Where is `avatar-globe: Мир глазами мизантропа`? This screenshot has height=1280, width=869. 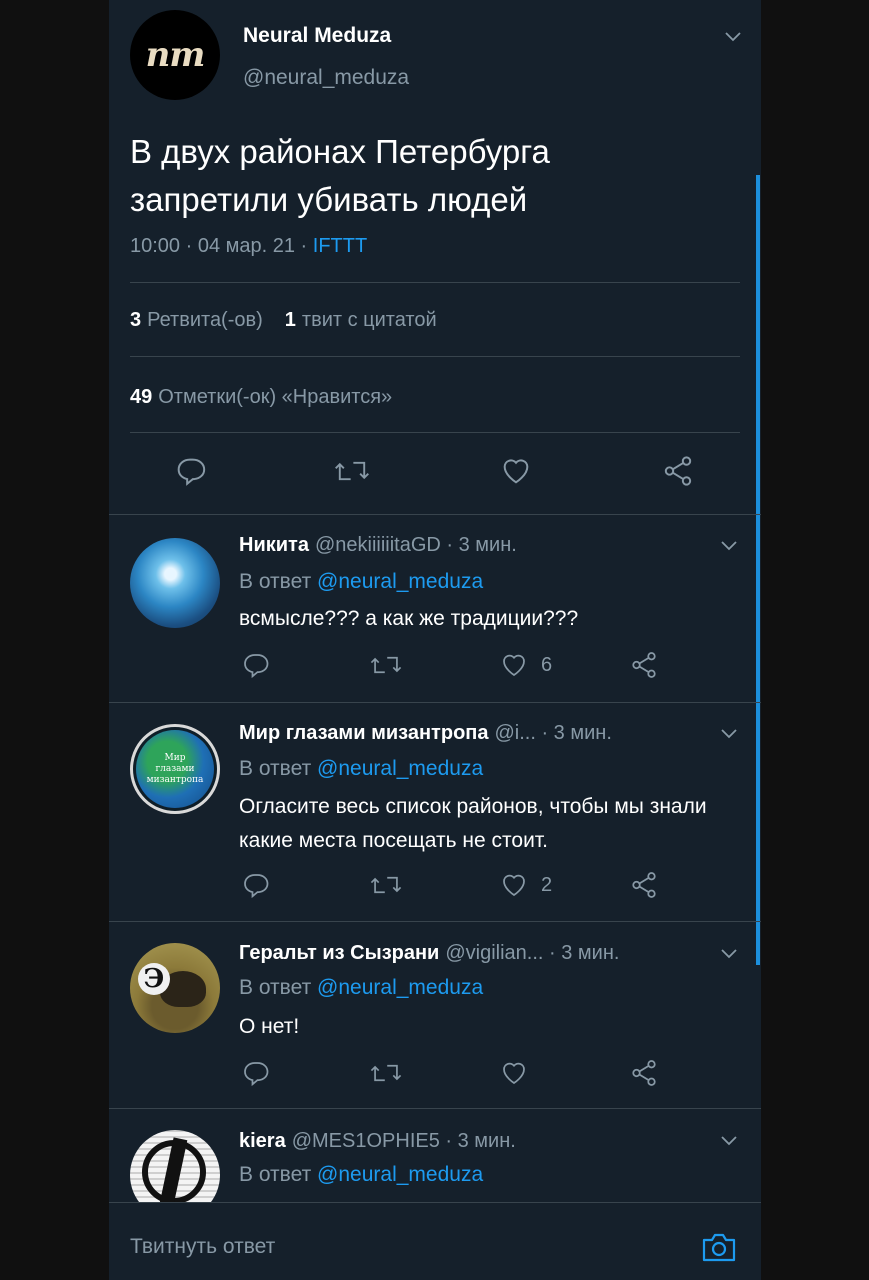
avatar-globe: Мир глазами мизантропа is located at coordinates (175, 769).